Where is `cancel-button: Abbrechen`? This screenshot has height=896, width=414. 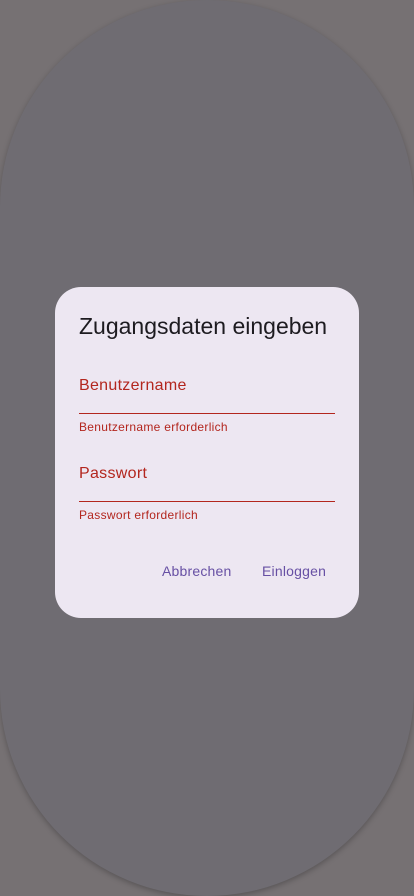
cancel-button: Abbrechen is located at coordinates (197, 571).